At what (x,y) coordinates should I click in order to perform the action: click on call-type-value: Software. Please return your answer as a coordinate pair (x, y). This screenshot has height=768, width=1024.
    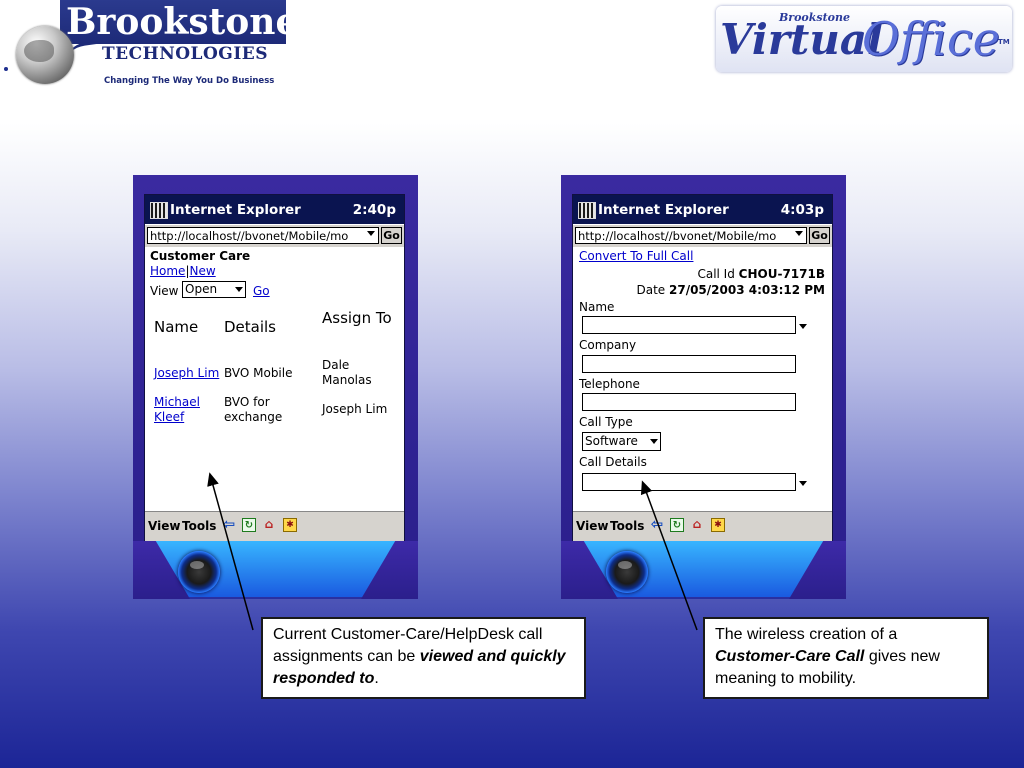
    Looking at the image, I should click on (611, 441).